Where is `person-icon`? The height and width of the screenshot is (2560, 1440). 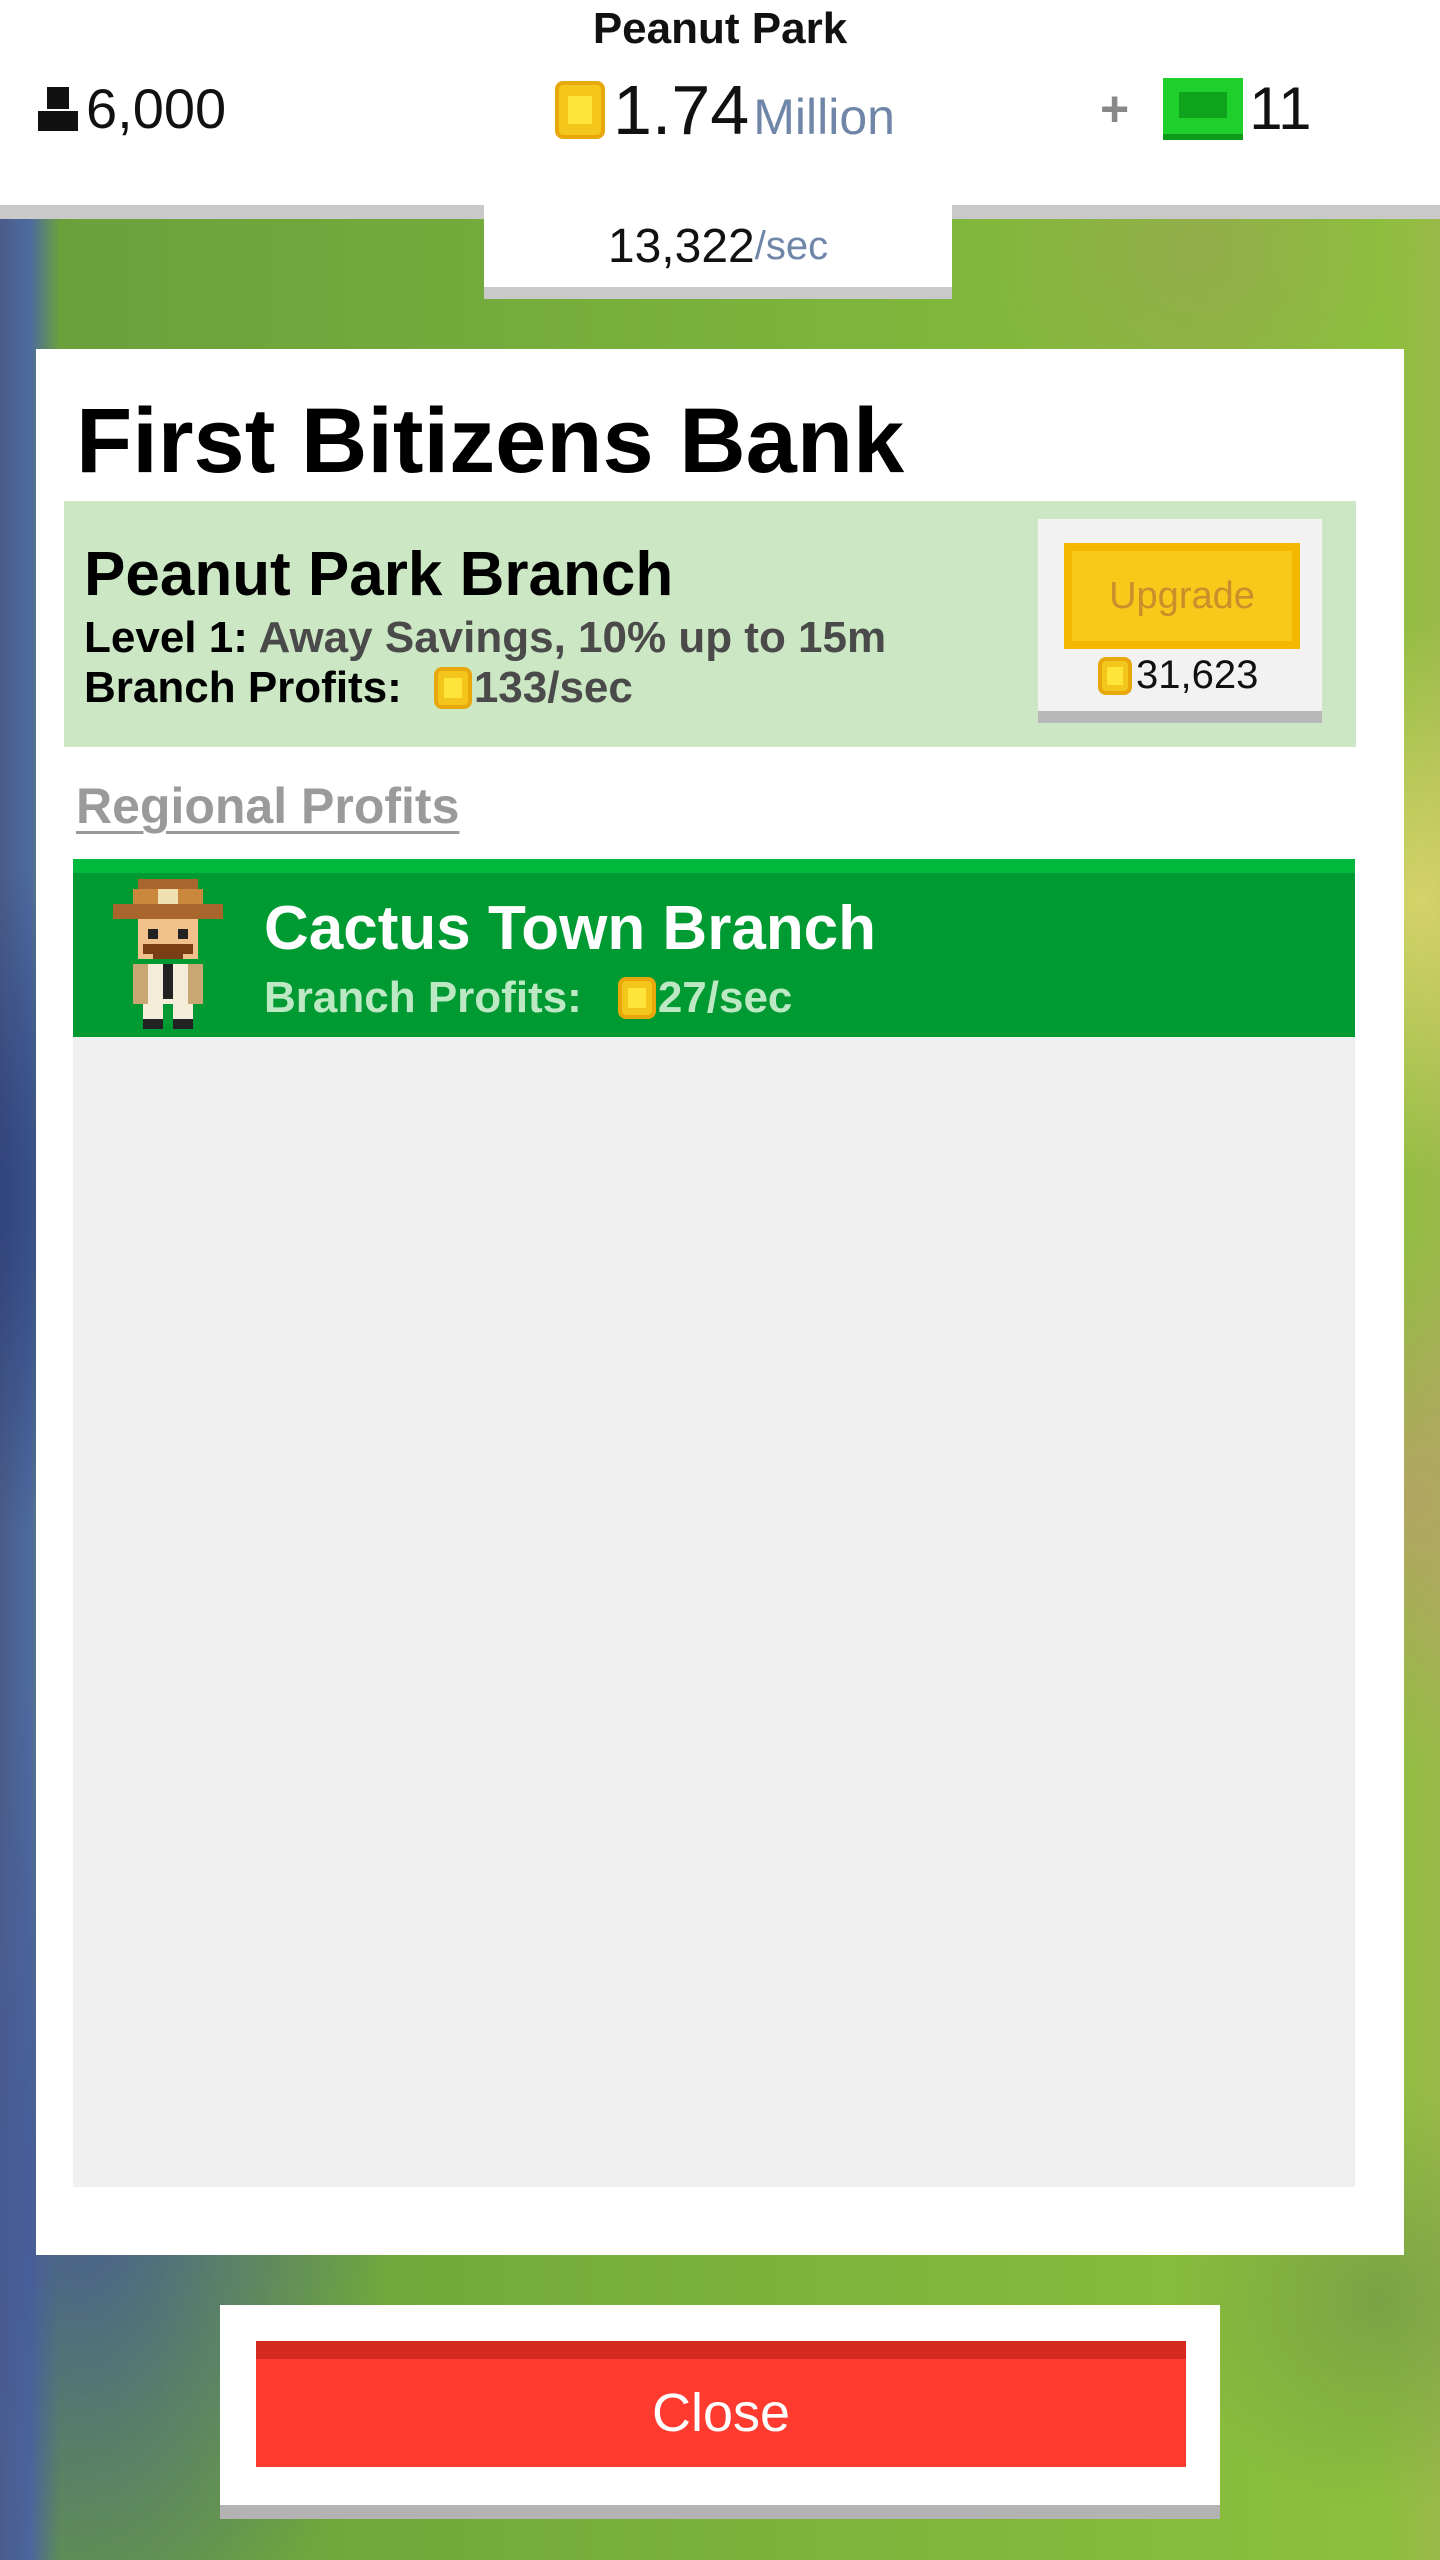 person-icon is located at coordinates (58, 109).